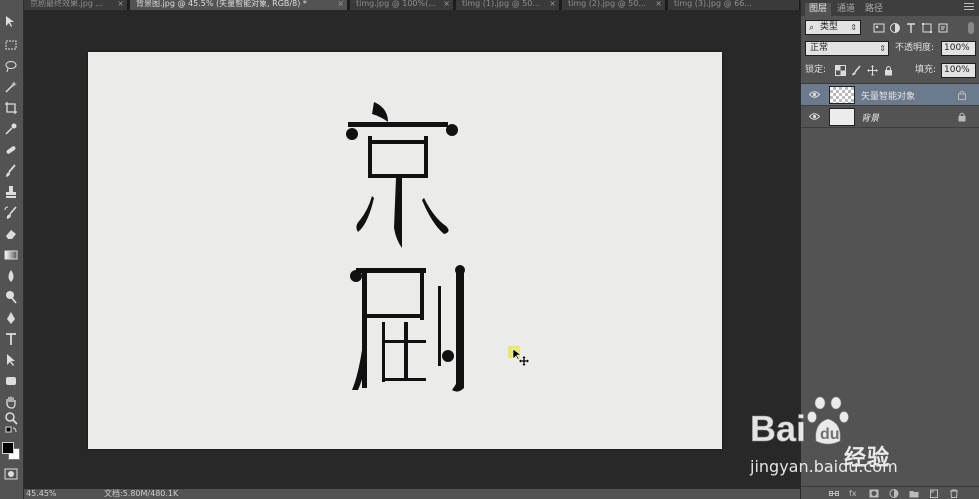  I want to click on path-selection-tool-icon, so click(11, 360).